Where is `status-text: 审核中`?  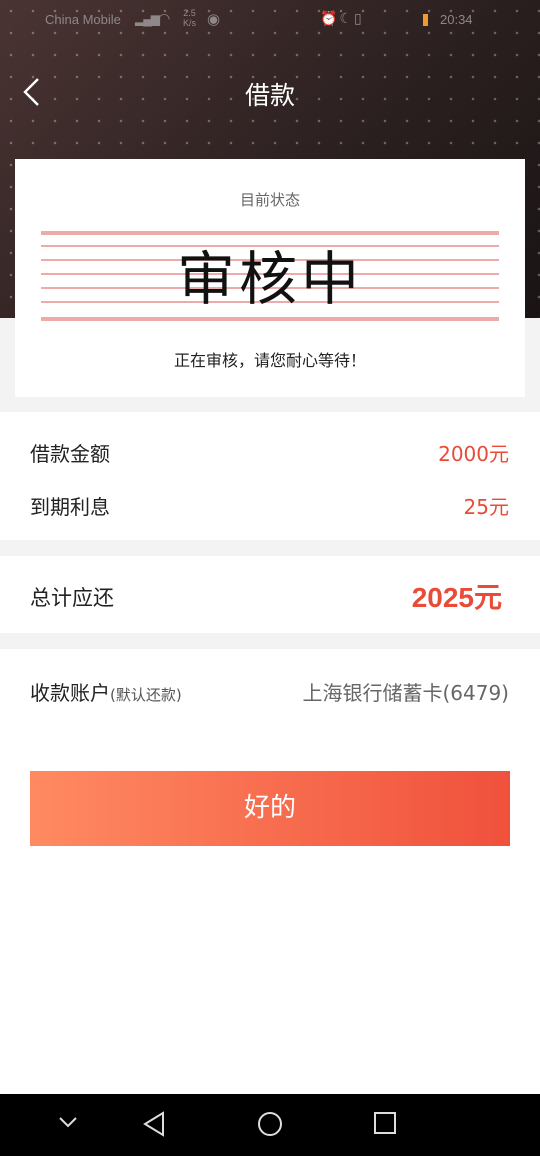 status-text: 审核中 is located at coordinates (269, 279).